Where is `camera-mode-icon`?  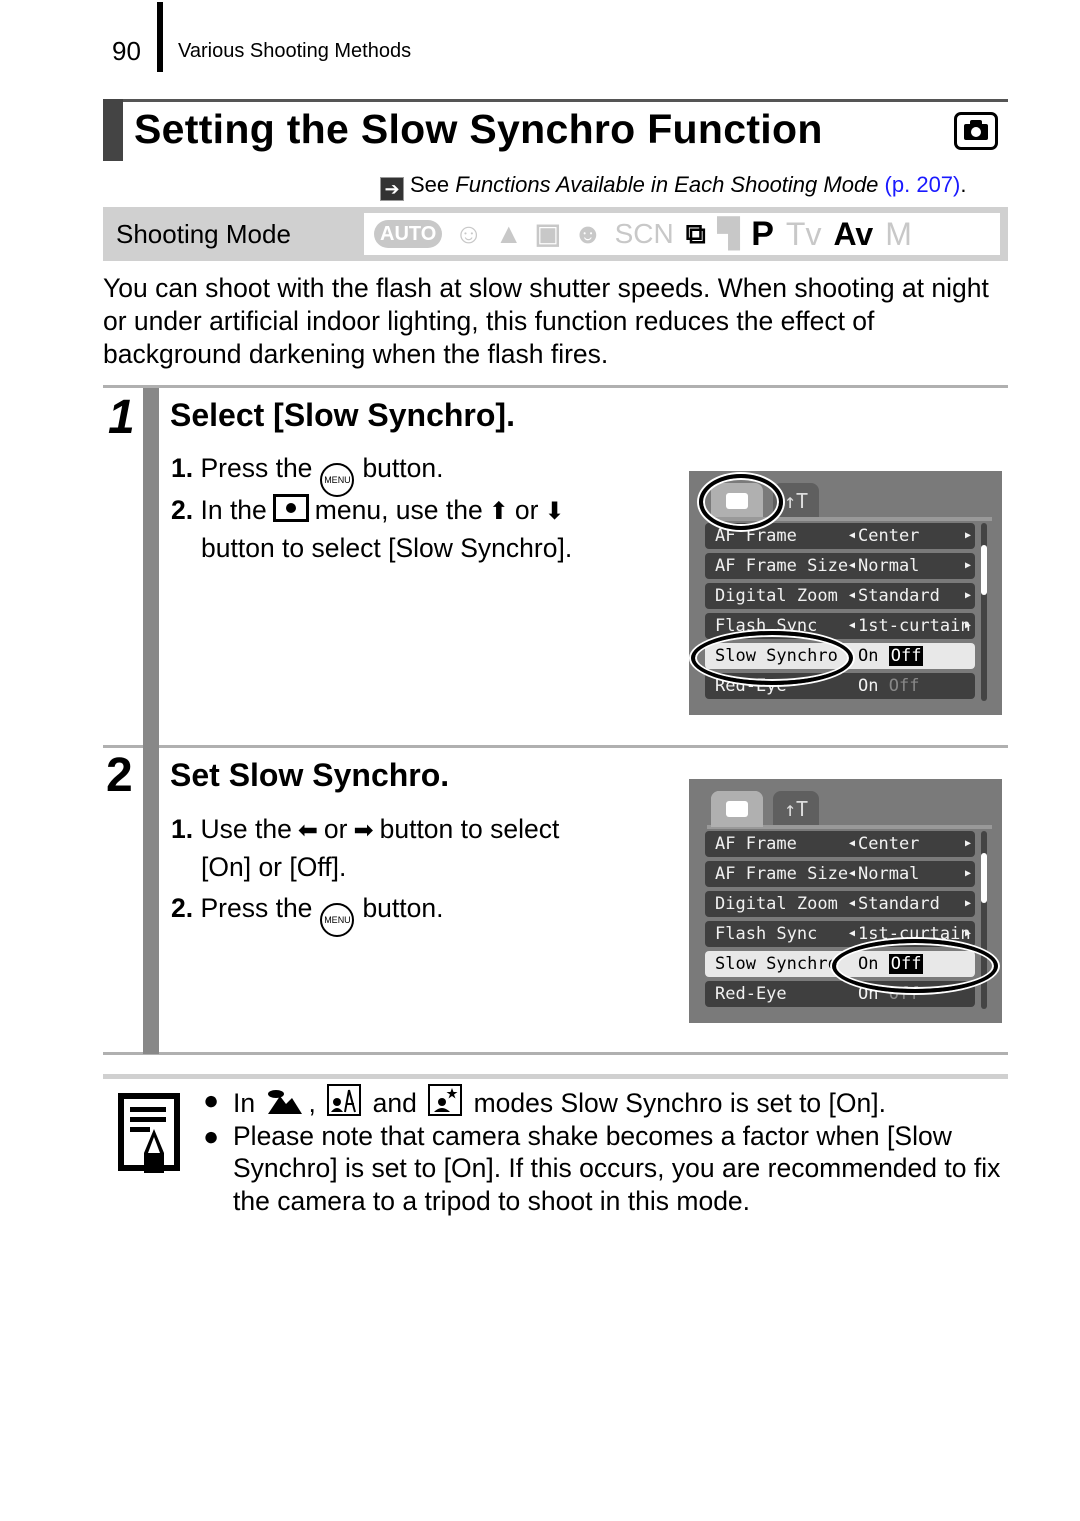 camera-mode-icon is located at coordinates (976, 131).